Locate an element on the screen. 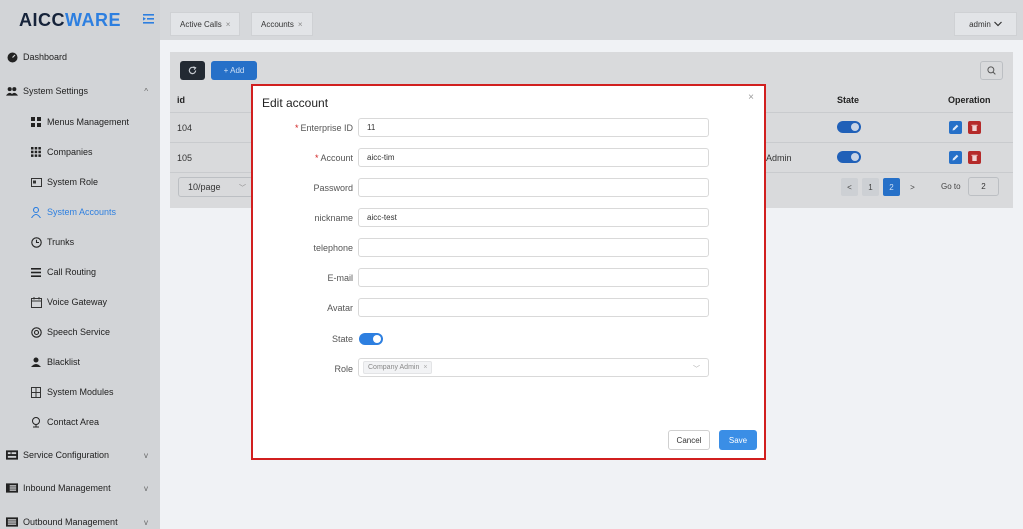  location-icon is located at coordinates (36, 422).